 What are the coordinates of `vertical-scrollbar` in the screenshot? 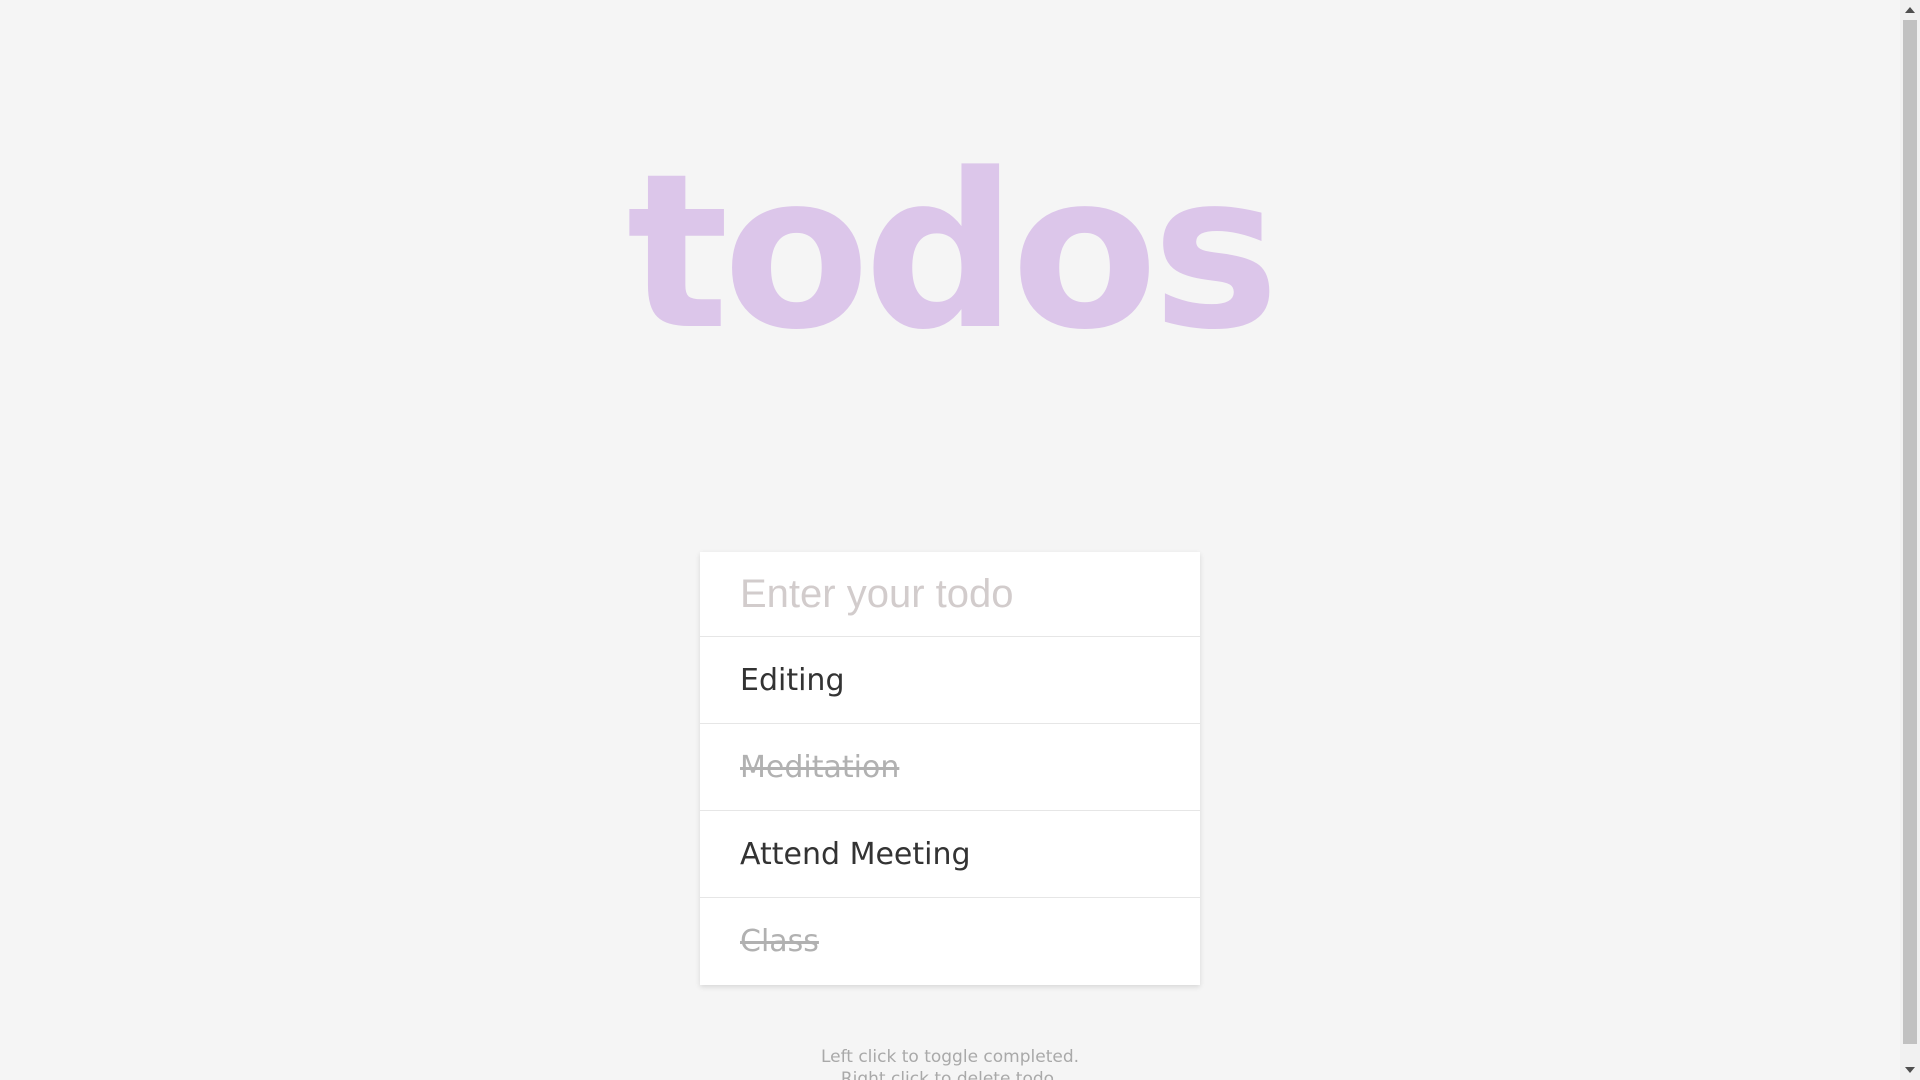 It's located at (1910, 540).